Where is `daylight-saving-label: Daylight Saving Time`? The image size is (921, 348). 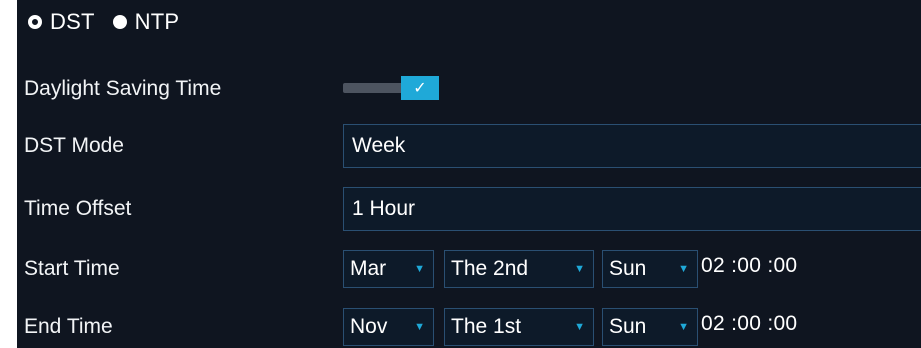 daylight-saving-label: Daylight Saving Time is located at coordinates (123, 88).